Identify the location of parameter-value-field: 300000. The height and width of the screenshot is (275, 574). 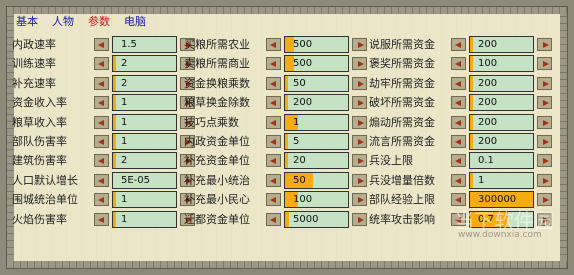
(501, 199).